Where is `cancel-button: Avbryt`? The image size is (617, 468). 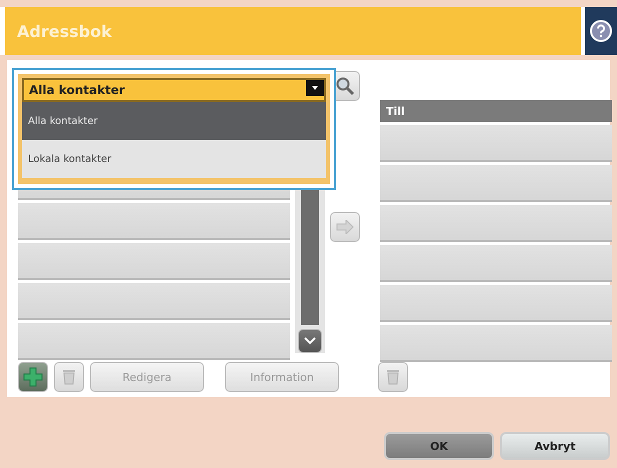
cancel-button: Avbryt is located at coordinates (555, 446).